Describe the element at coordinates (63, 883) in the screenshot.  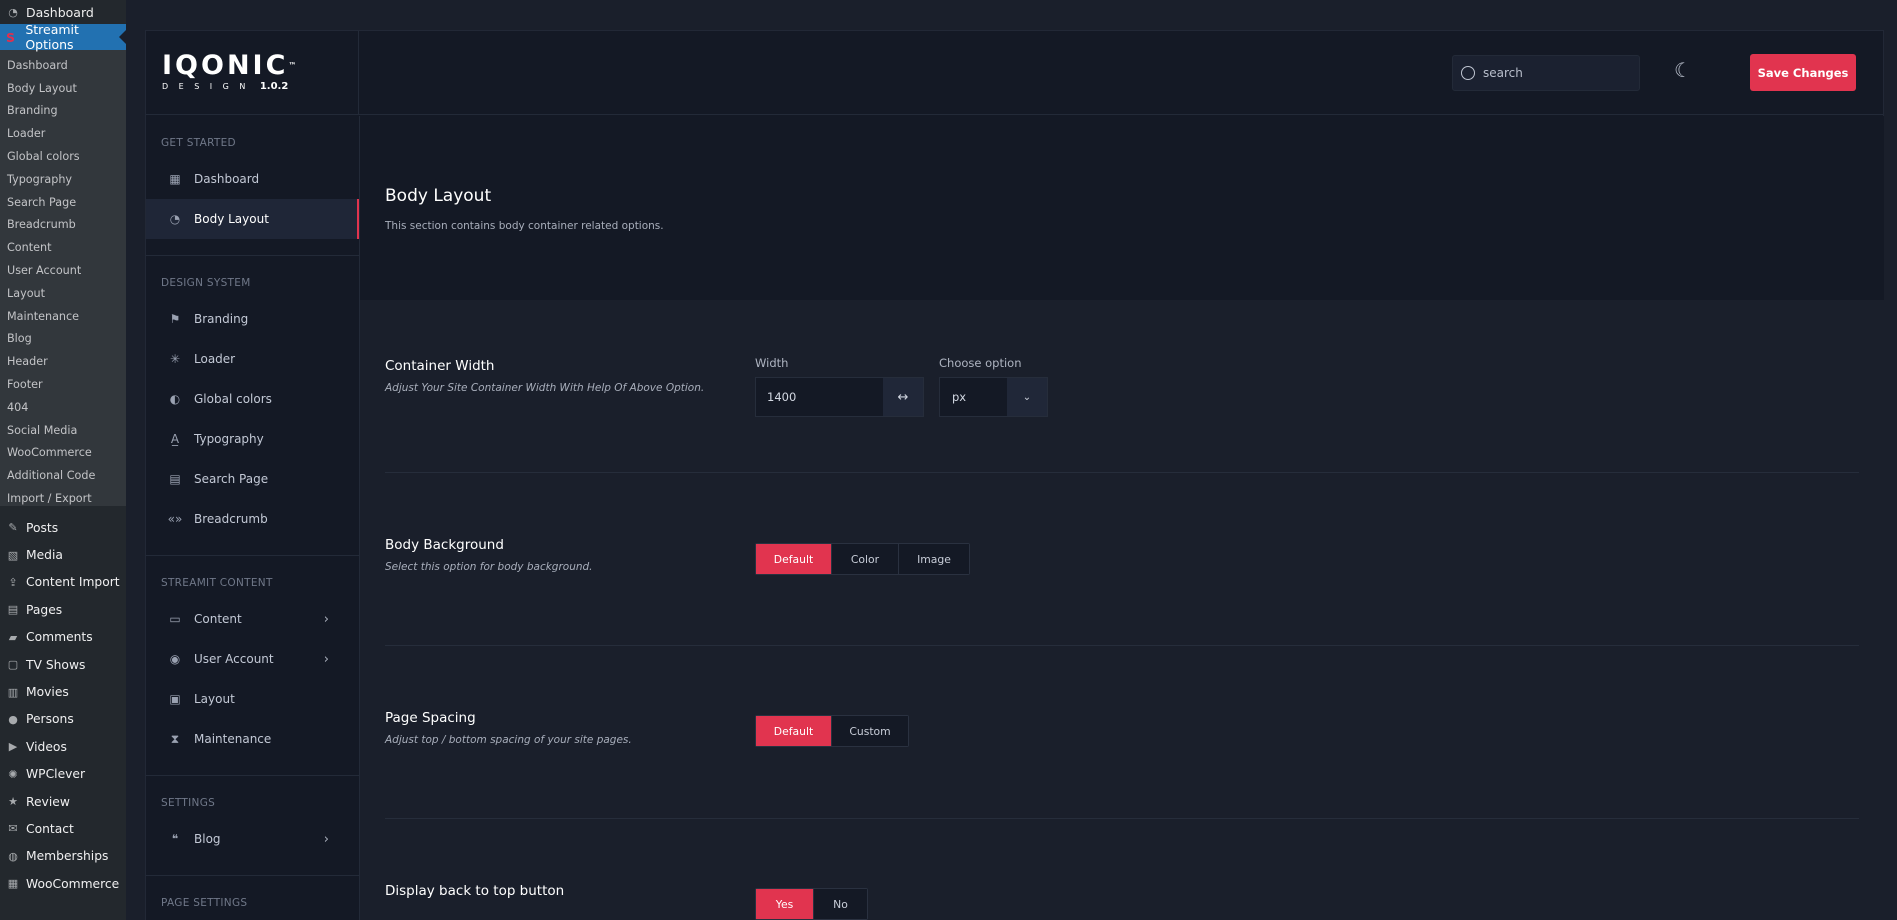
I see `wp-menu-item-woocommerce: ▦ WooCommerce` at that location.